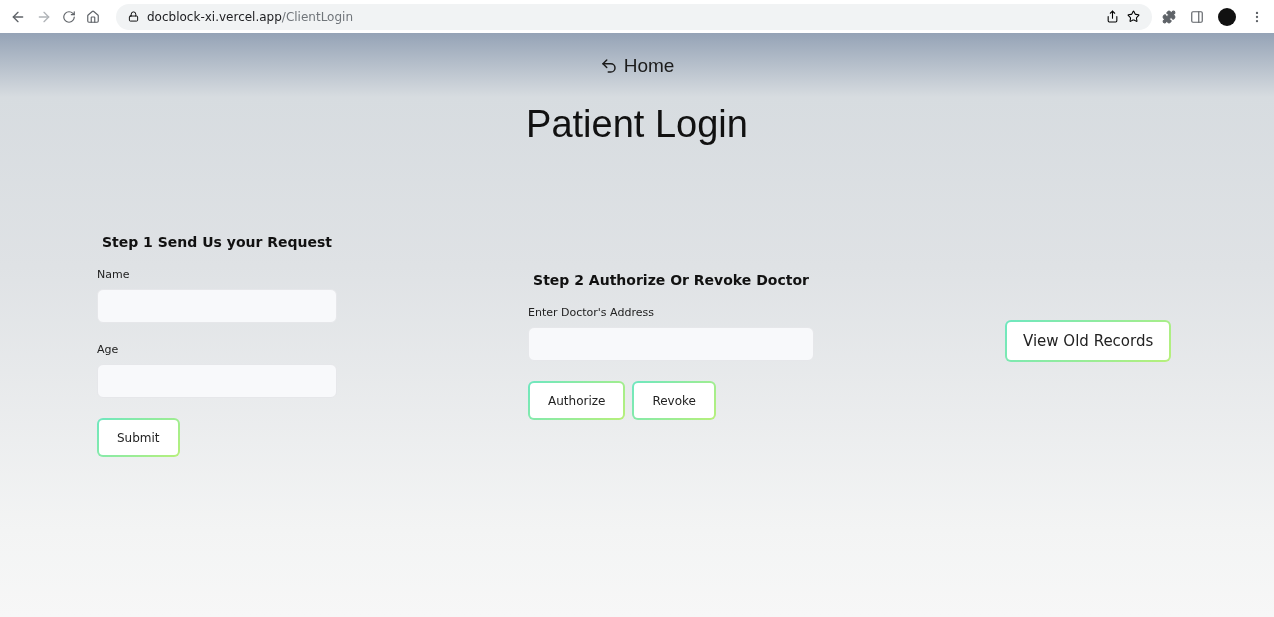  I want to click on reload-icon, so click(69, 16).